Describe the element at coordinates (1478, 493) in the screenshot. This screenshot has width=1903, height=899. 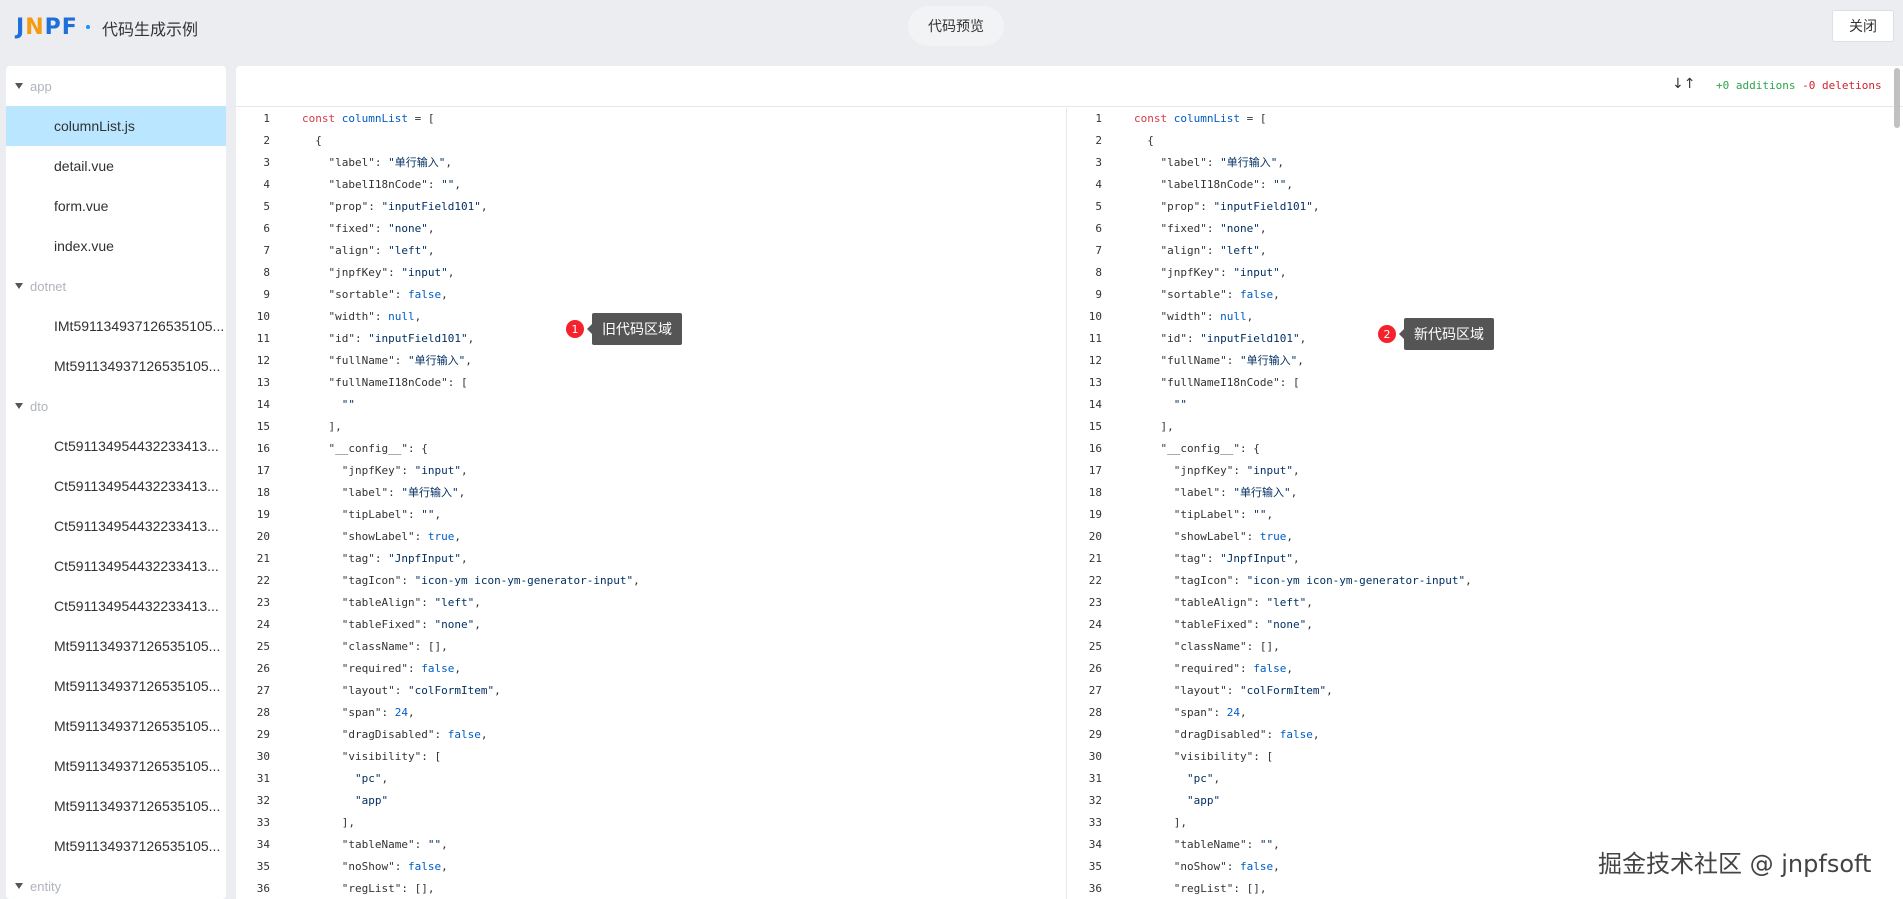
I see `new-code-line: 18 "label": "单行输入",` at that location.